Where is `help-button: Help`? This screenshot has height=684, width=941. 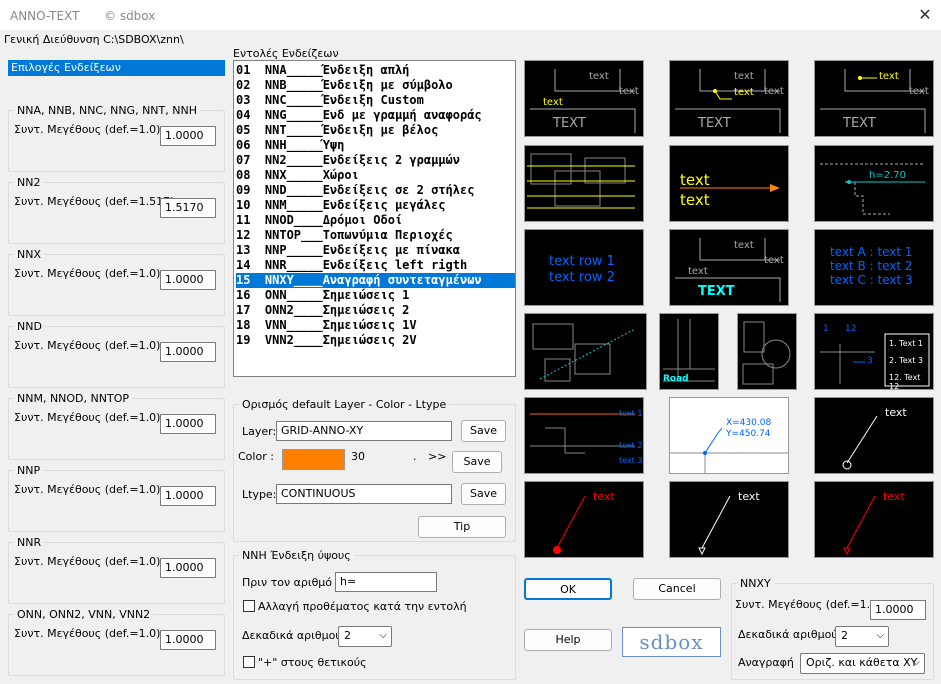 help-button: Help is located at coordinates (568, 640).